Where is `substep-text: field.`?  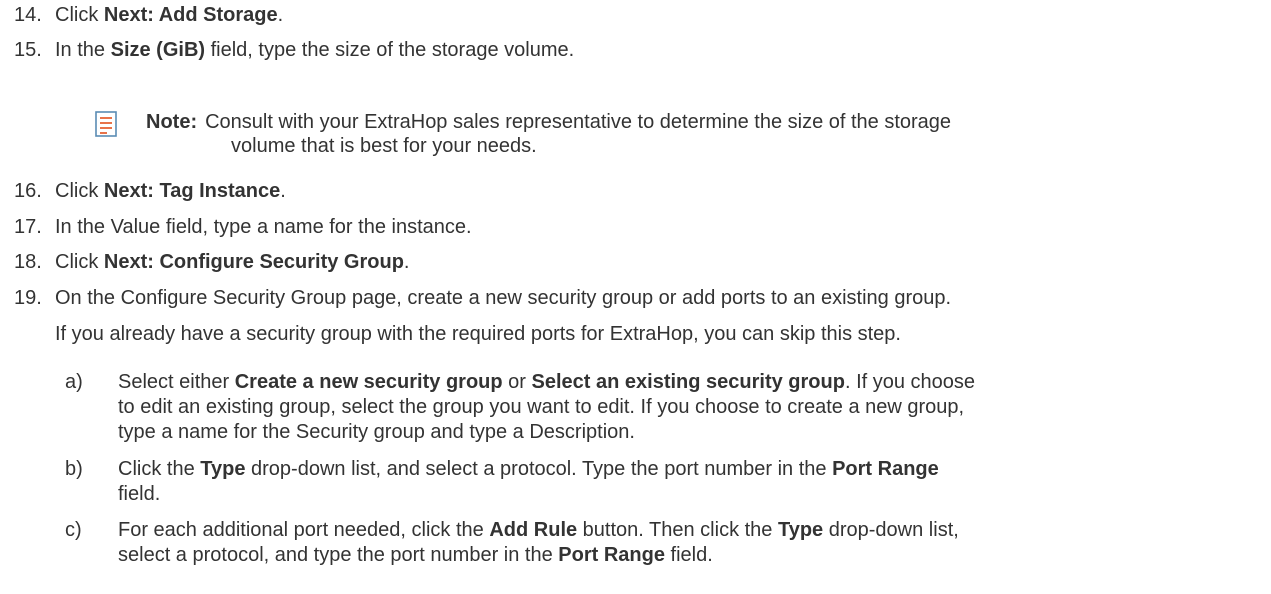 substep-text: field. is located at coordinates (688, 555).